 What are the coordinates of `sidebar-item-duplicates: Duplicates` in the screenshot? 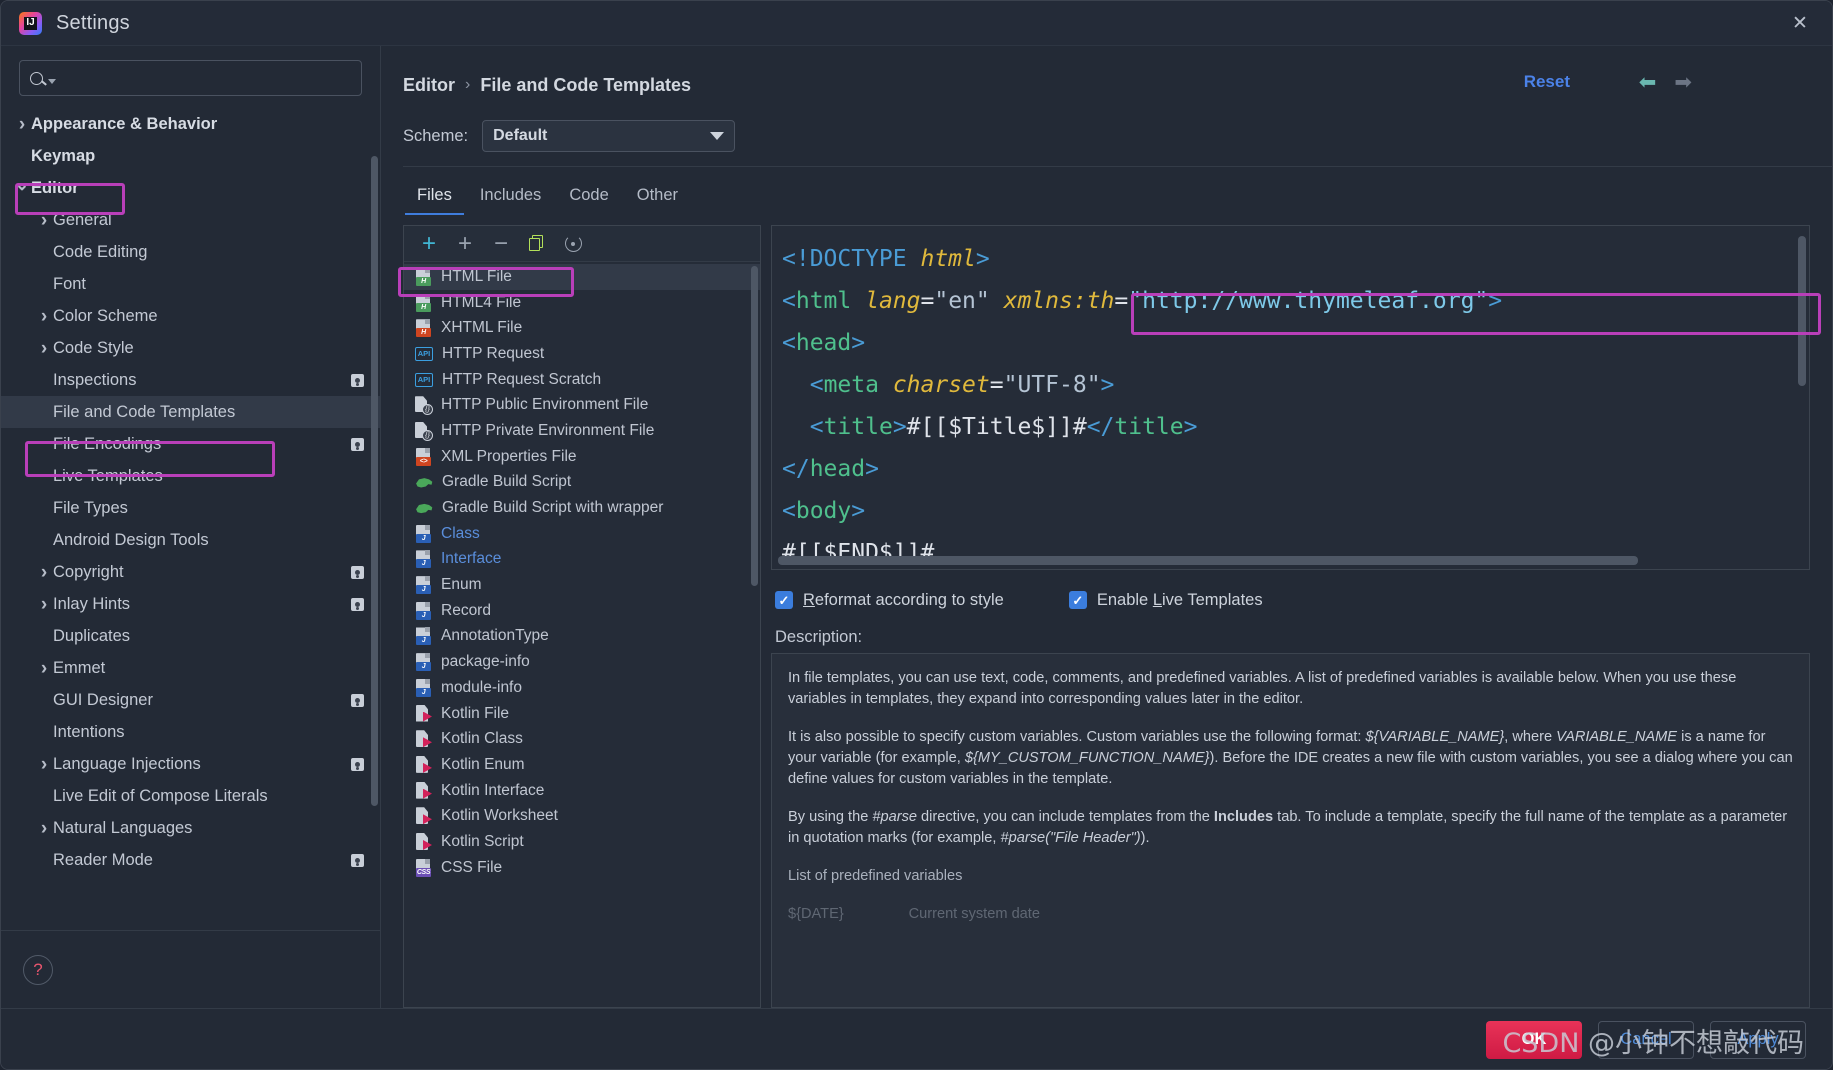 It's located at (190, 636).